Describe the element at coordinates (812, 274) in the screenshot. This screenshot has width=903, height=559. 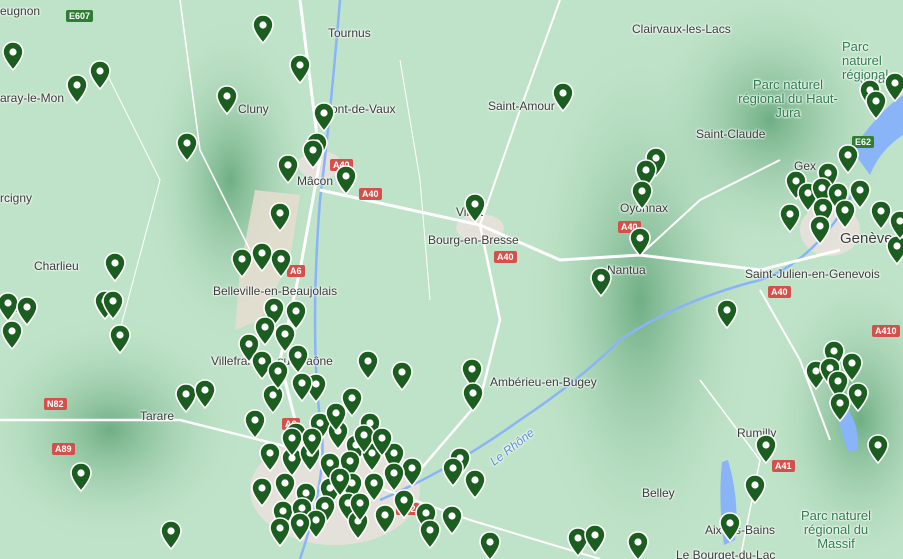
I see `place-label: Saint-Julien-en-Genevois` at that location.